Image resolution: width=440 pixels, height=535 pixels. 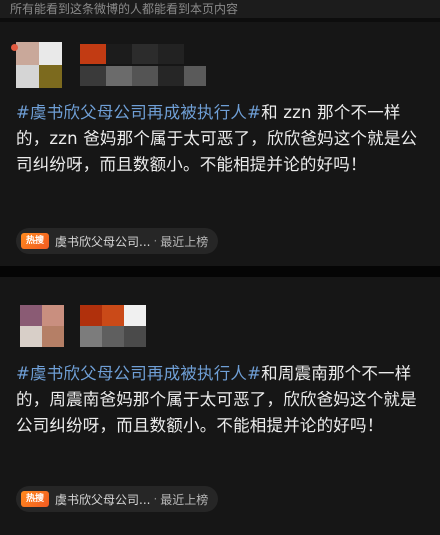 What do you see at coordinates (220, 9) in the screenshot?
I see `visibility-notice: 所有能看到这条微博的人都能看到本页内容` at bounding box center [220, 9].